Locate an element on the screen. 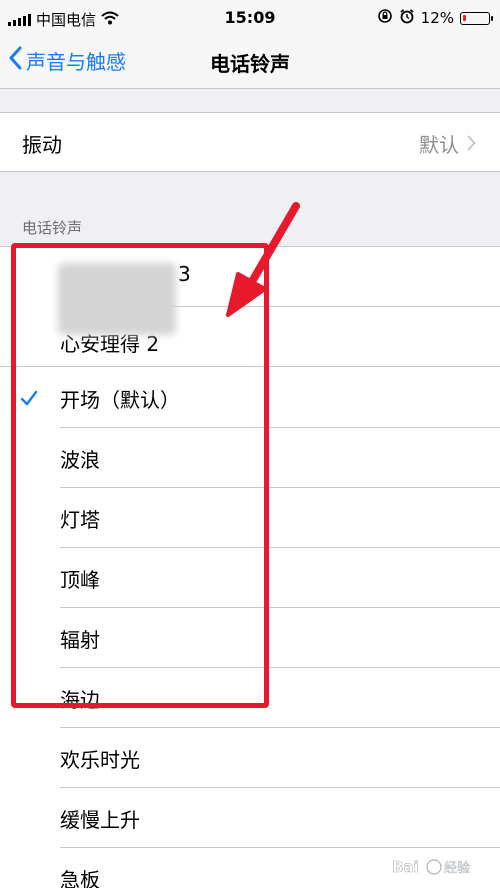 The height and width of the screenshot is (888, 500). ringtone-item: 开场（默认） is located at coordinates (250, 398).